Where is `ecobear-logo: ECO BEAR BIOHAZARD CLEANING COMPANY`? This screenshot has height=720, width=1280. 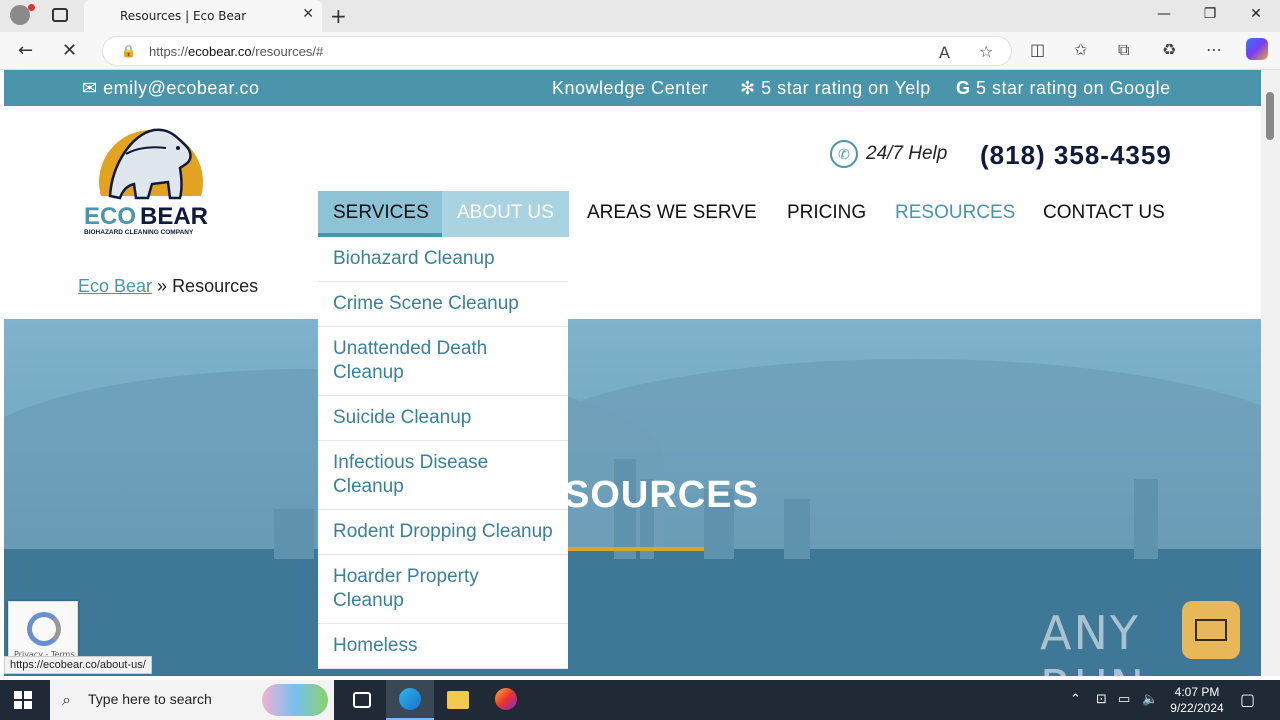
ecobear-logo: ECO BEAR BIOHAZARD CLEANING COMPANY is located at coordinates (151, 181).